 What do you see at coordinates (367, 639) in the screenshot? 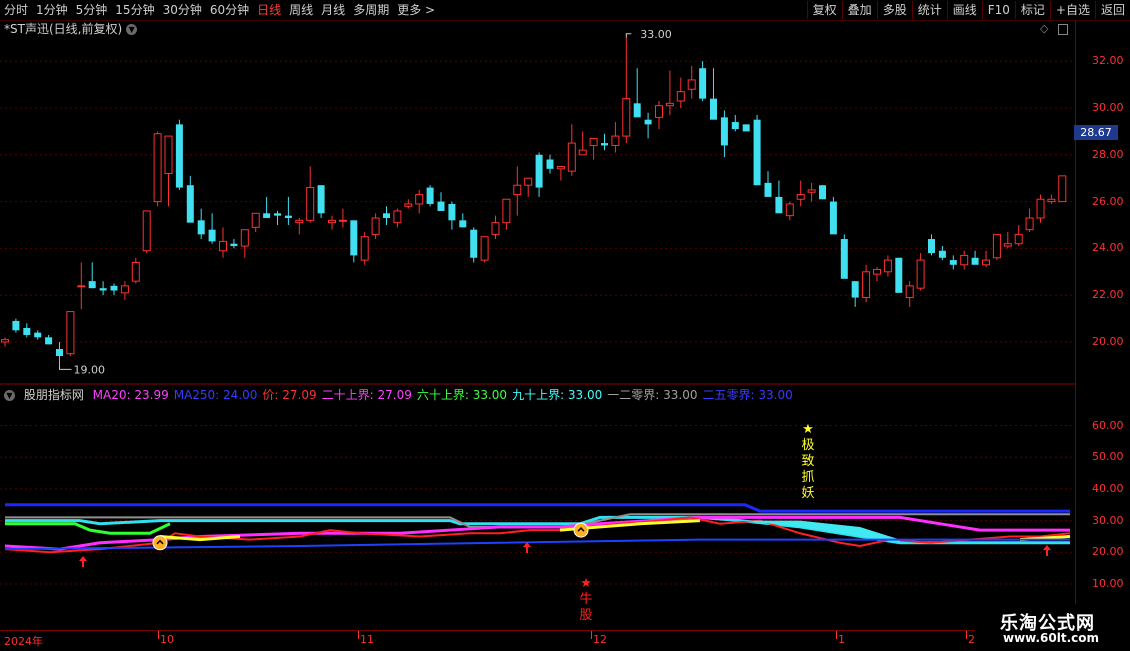
I see `date-label: 11` at bounding box center [367, 639].